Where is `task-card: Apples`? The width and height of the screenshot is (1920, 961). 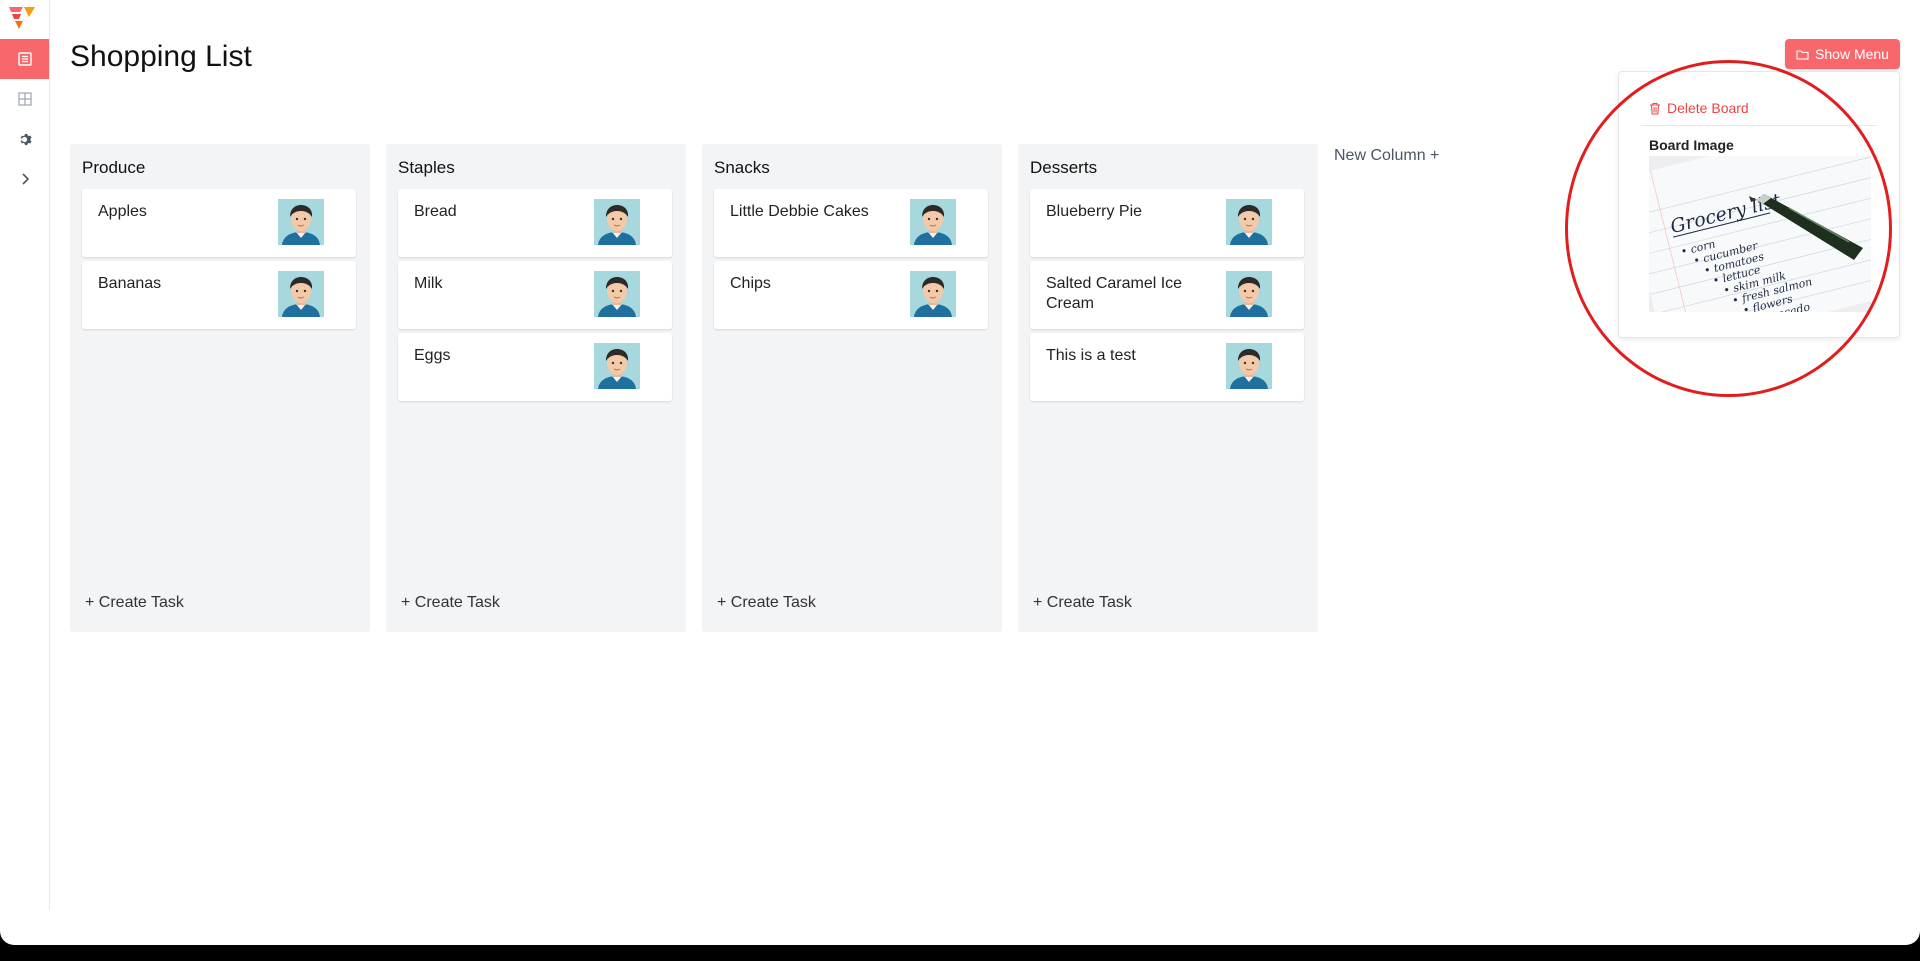 task-card: Apples is located at coordinates (219, 223).